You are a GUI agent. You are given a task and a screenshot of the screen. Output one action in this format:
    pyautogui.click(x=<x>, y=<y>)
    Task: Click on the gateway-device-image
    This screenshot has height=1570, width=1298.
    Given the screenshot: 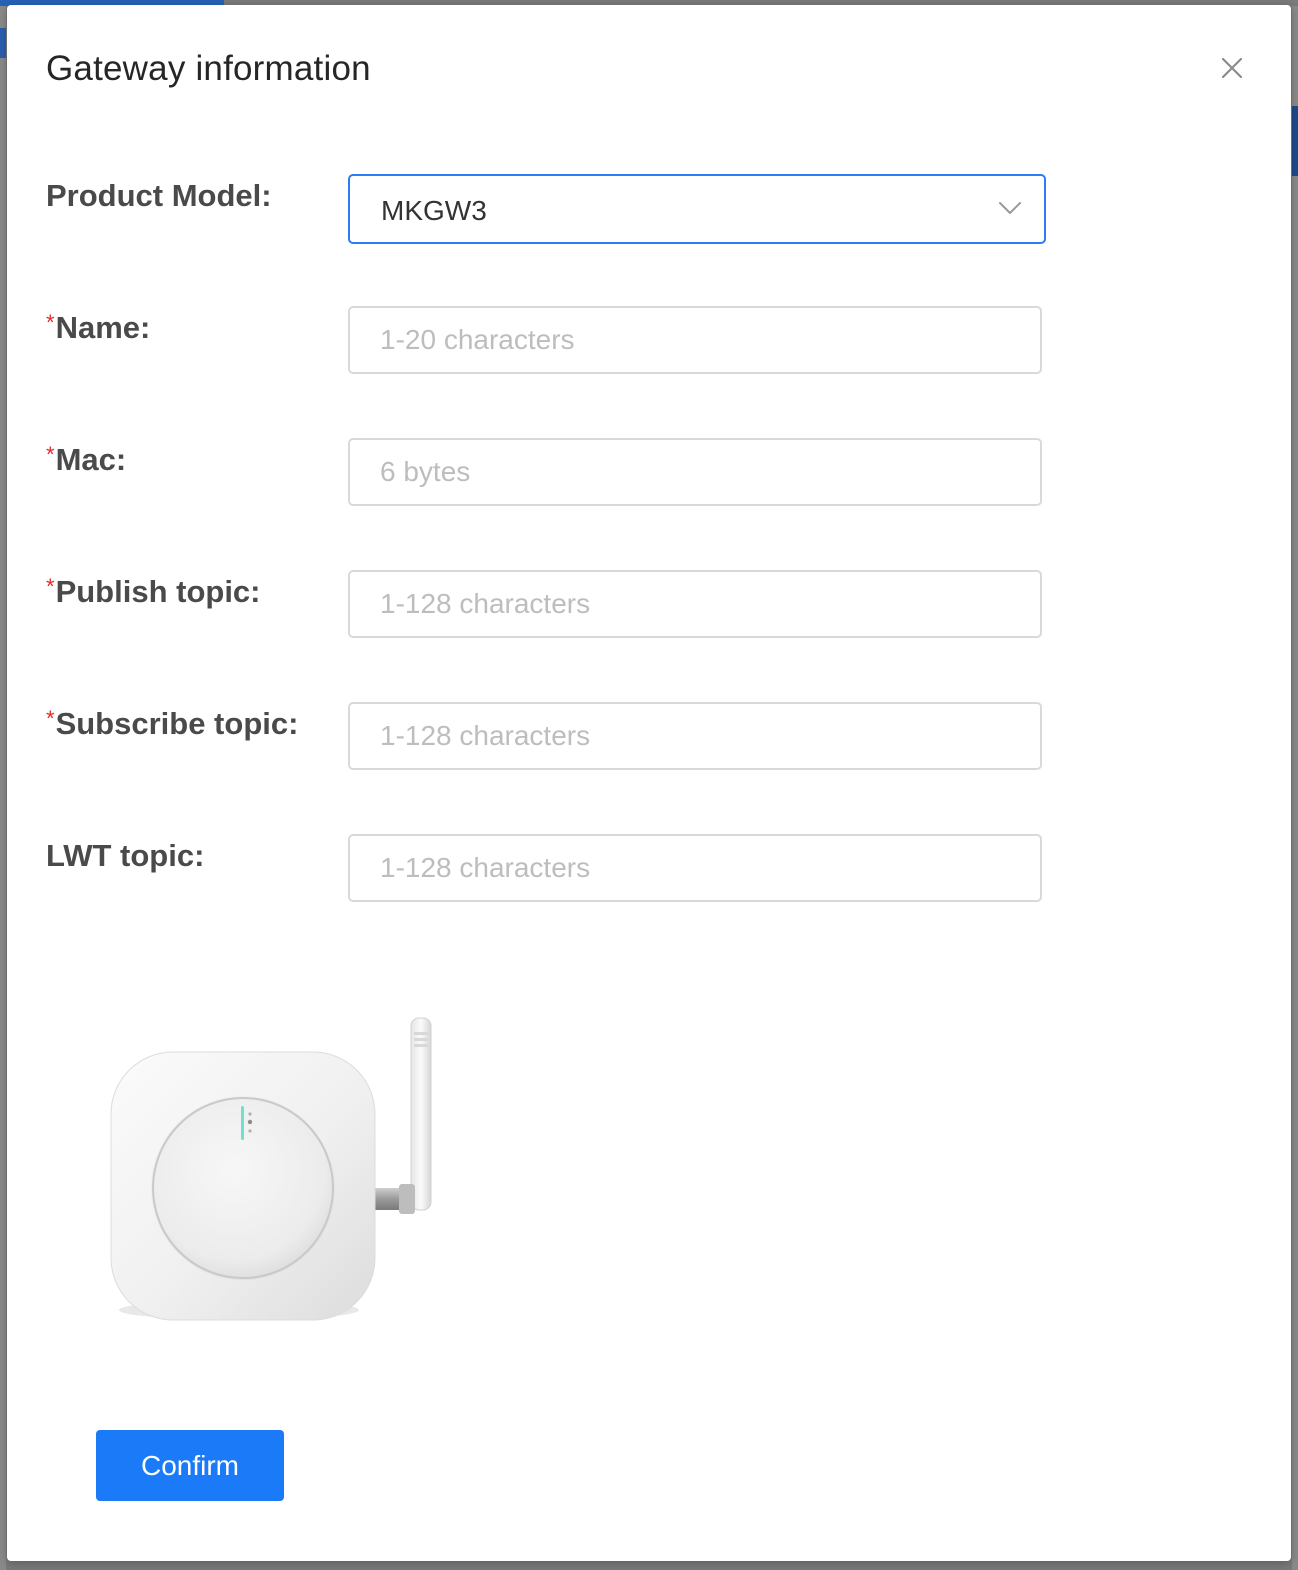 What is the action you would take?
    pyautogui.click(x=271, y=1169)
    